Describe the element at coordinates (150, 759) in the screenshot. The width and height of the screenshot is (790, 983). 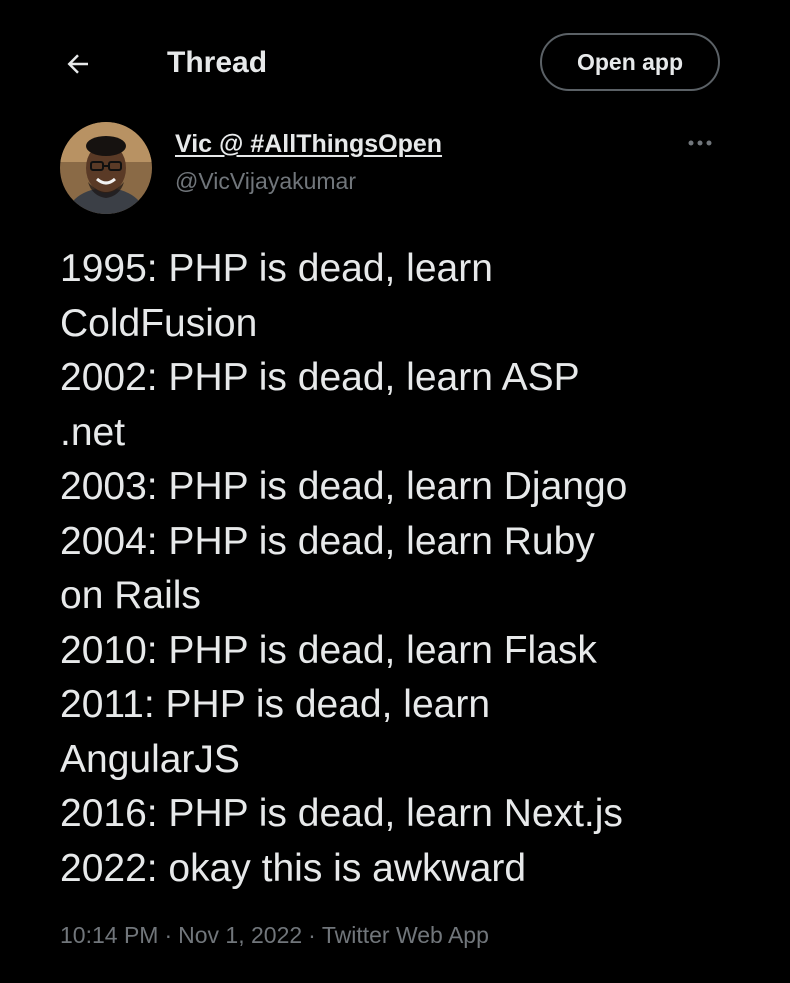
I see `tweet-line: AngularJS` at that location.